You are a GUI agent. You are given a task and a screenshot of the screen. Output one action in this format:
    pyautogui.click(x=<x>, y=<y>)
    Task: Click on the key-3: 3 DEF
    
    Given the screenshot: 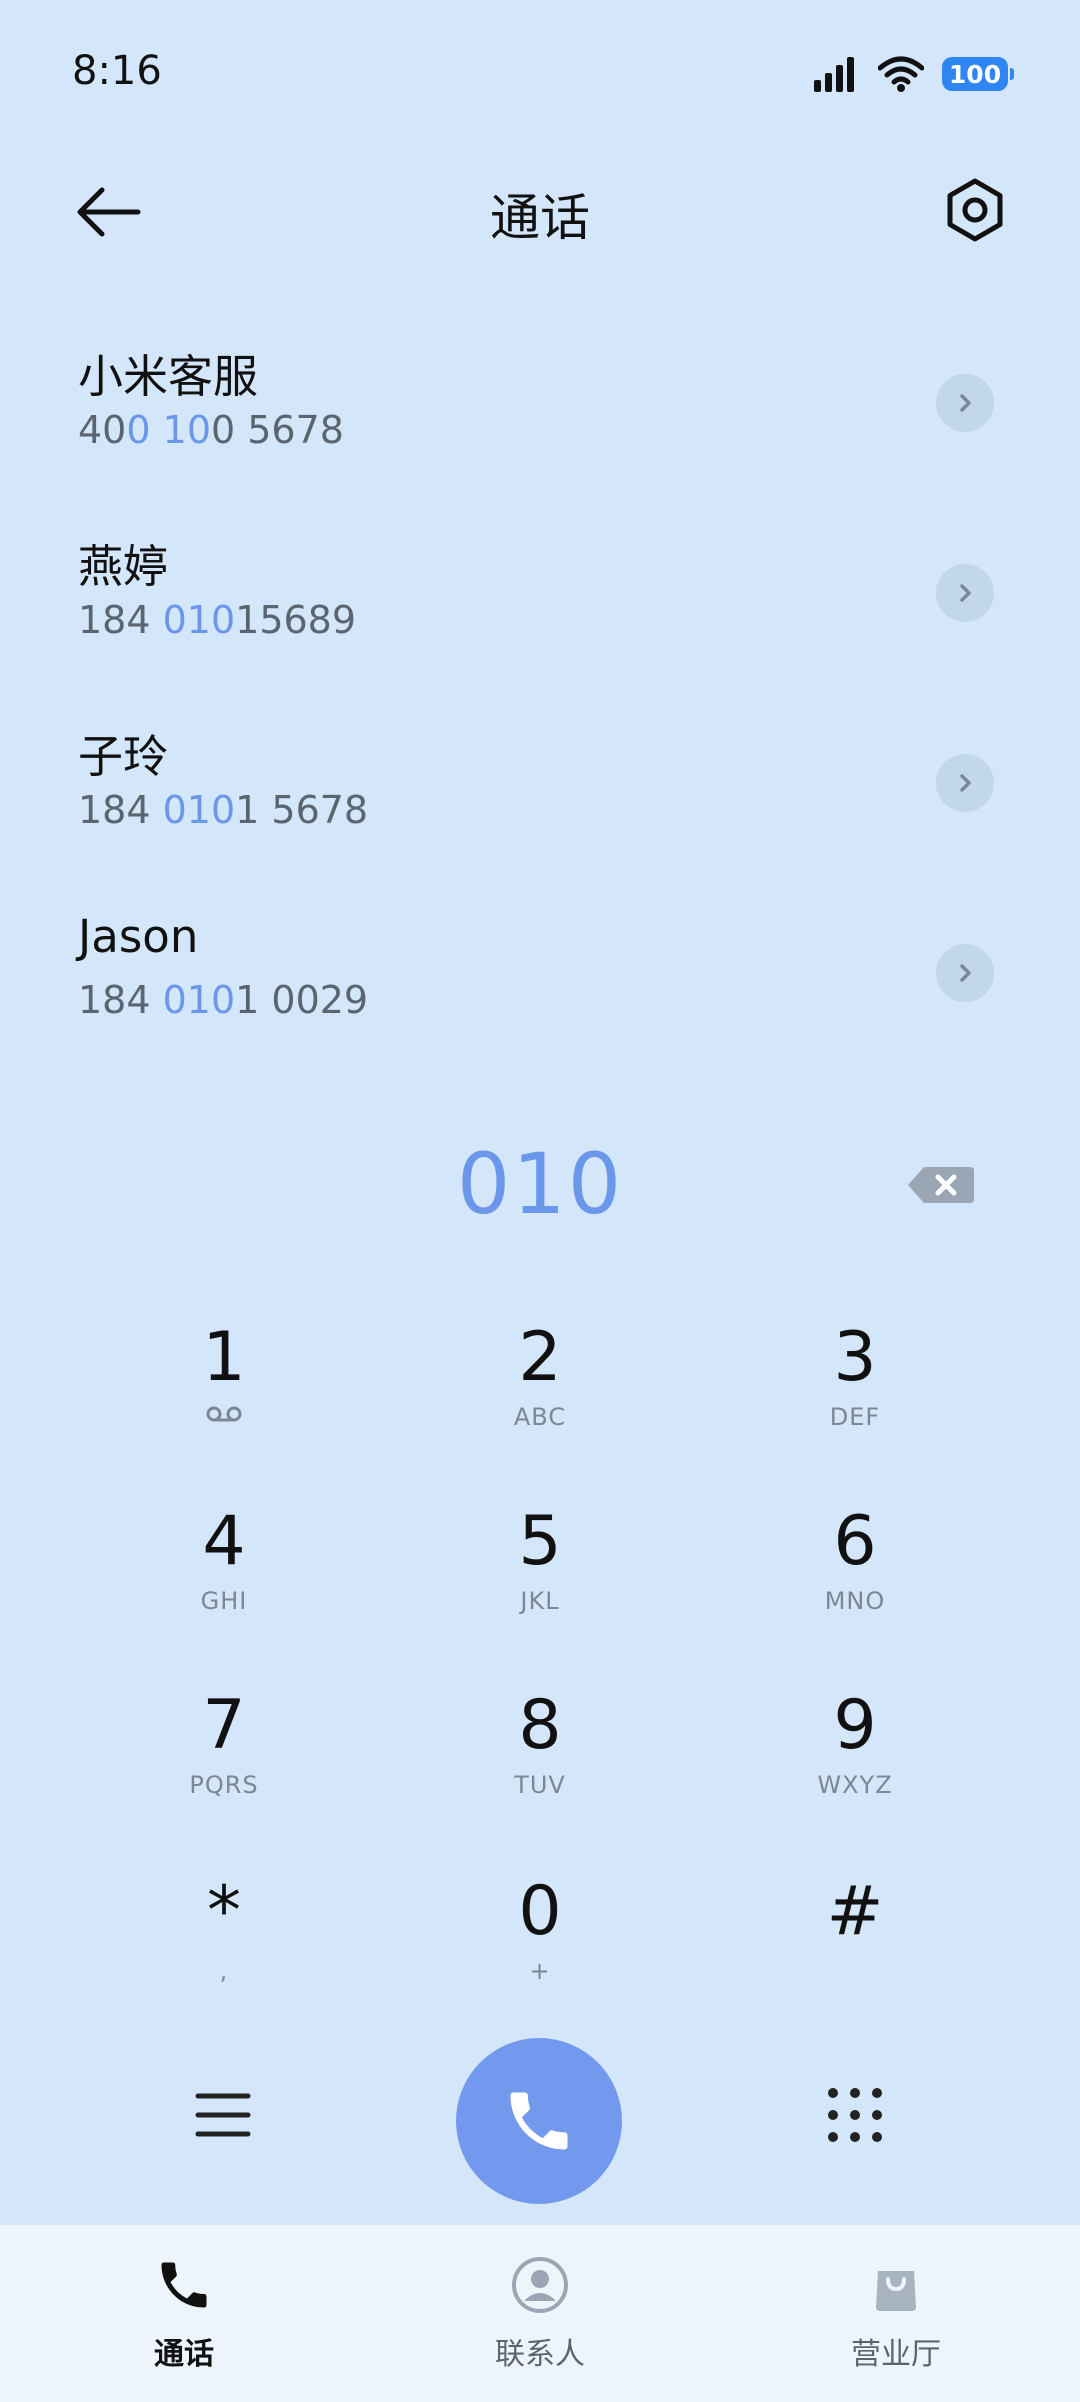 What is the action you would take?
    pyautogui.click(x=855, y=1393)
    